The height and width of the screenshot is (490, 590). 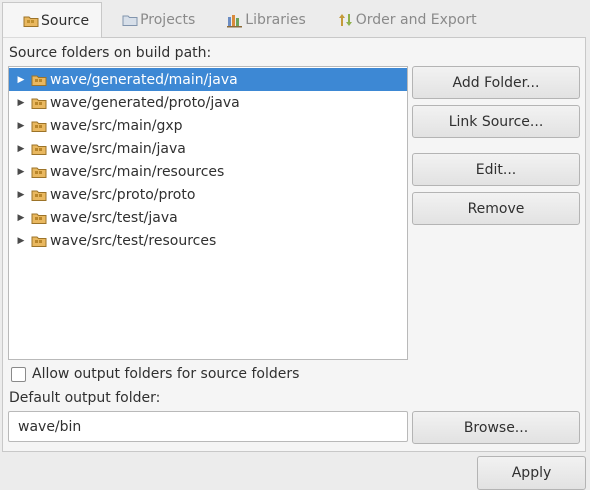 I want to click on source-folder-icon, so click(x=31, y=21).